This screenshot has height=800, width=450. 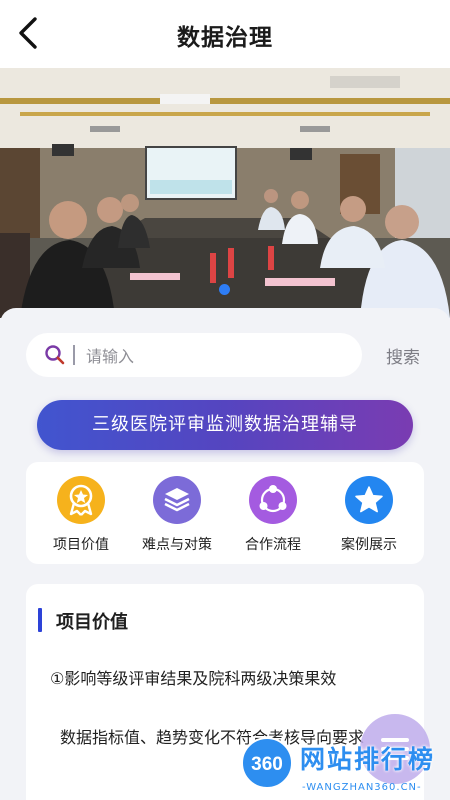 What do you see at coordinates (369, 500) in the screenshot?
I see `star-icon` at bounding box center [369, 500].